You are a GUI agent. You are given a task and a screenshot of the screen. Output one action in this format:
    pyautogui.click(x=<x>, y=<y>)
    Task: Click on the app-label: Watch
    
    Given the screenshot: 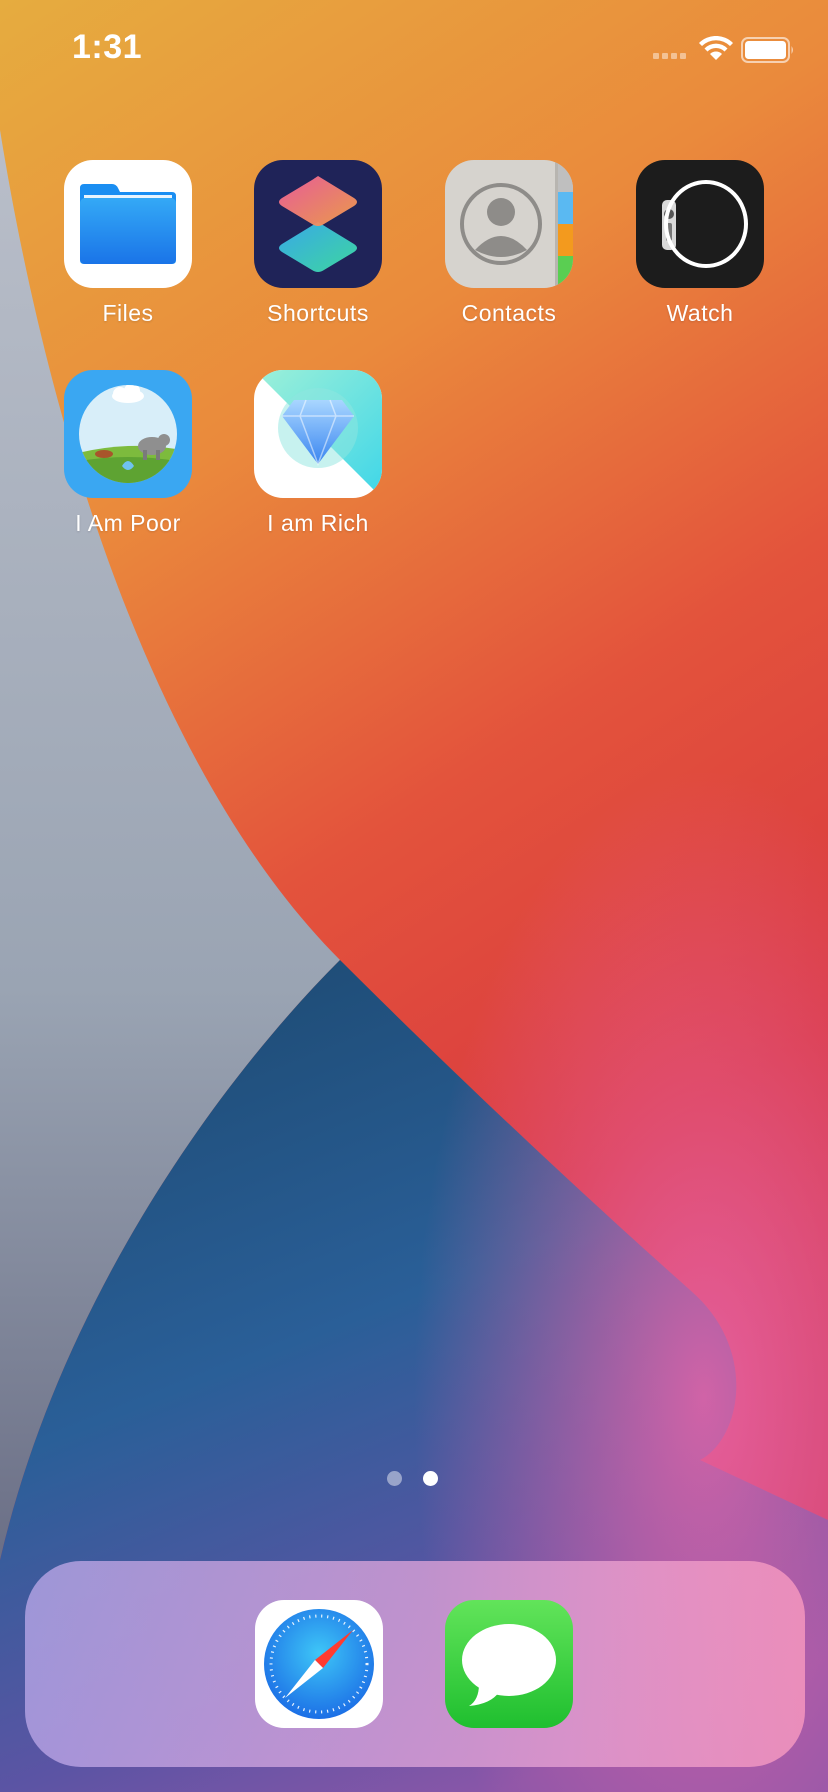 What is the action you would take?
    pyautogui.click(x=700, y=313)
    